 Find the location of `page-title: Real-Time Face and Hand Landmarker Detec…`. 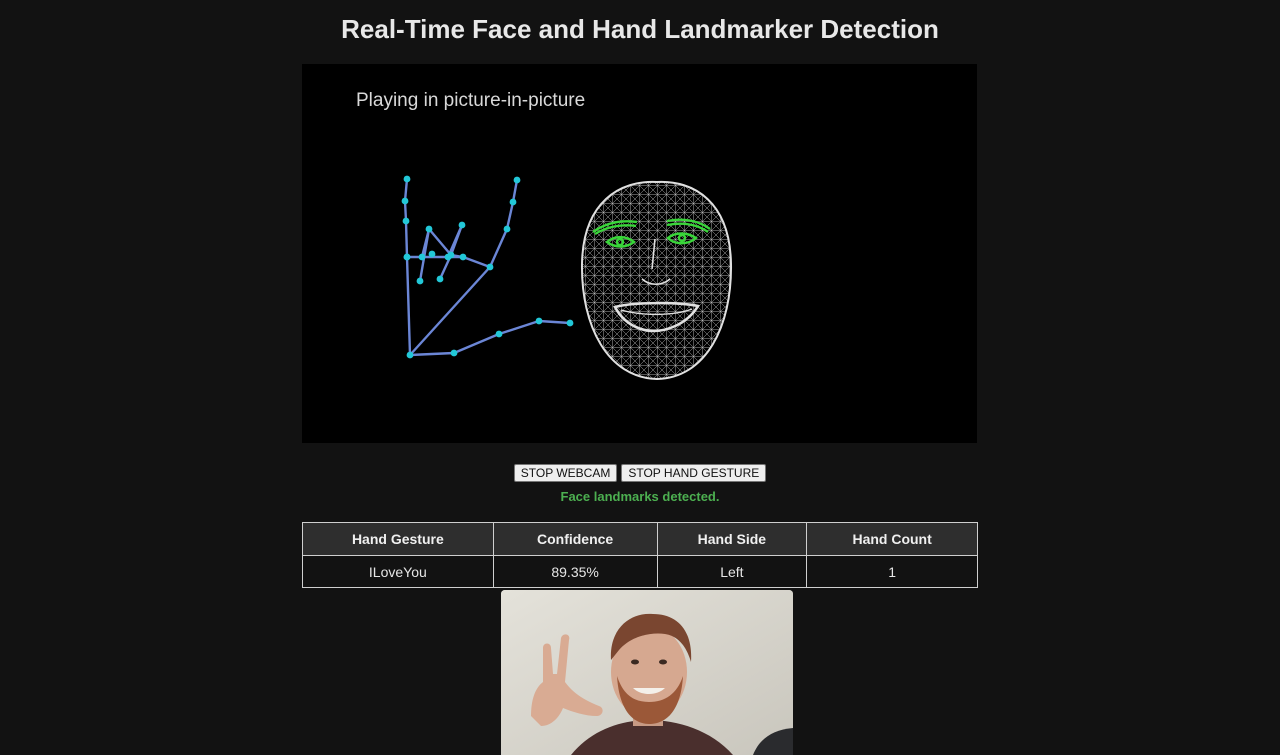

page-title: Real-Time Face and Hand Landmarker Detec… is located at coordinates (640, 29).